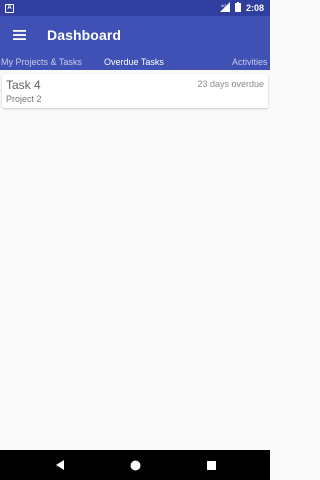 Image resolution: width=320 pixels, height=480 pixels. What do you see at coordinates (254, 8) in the screenshot?
I see `status-time: 2:08` at bounding box center [254, 8].